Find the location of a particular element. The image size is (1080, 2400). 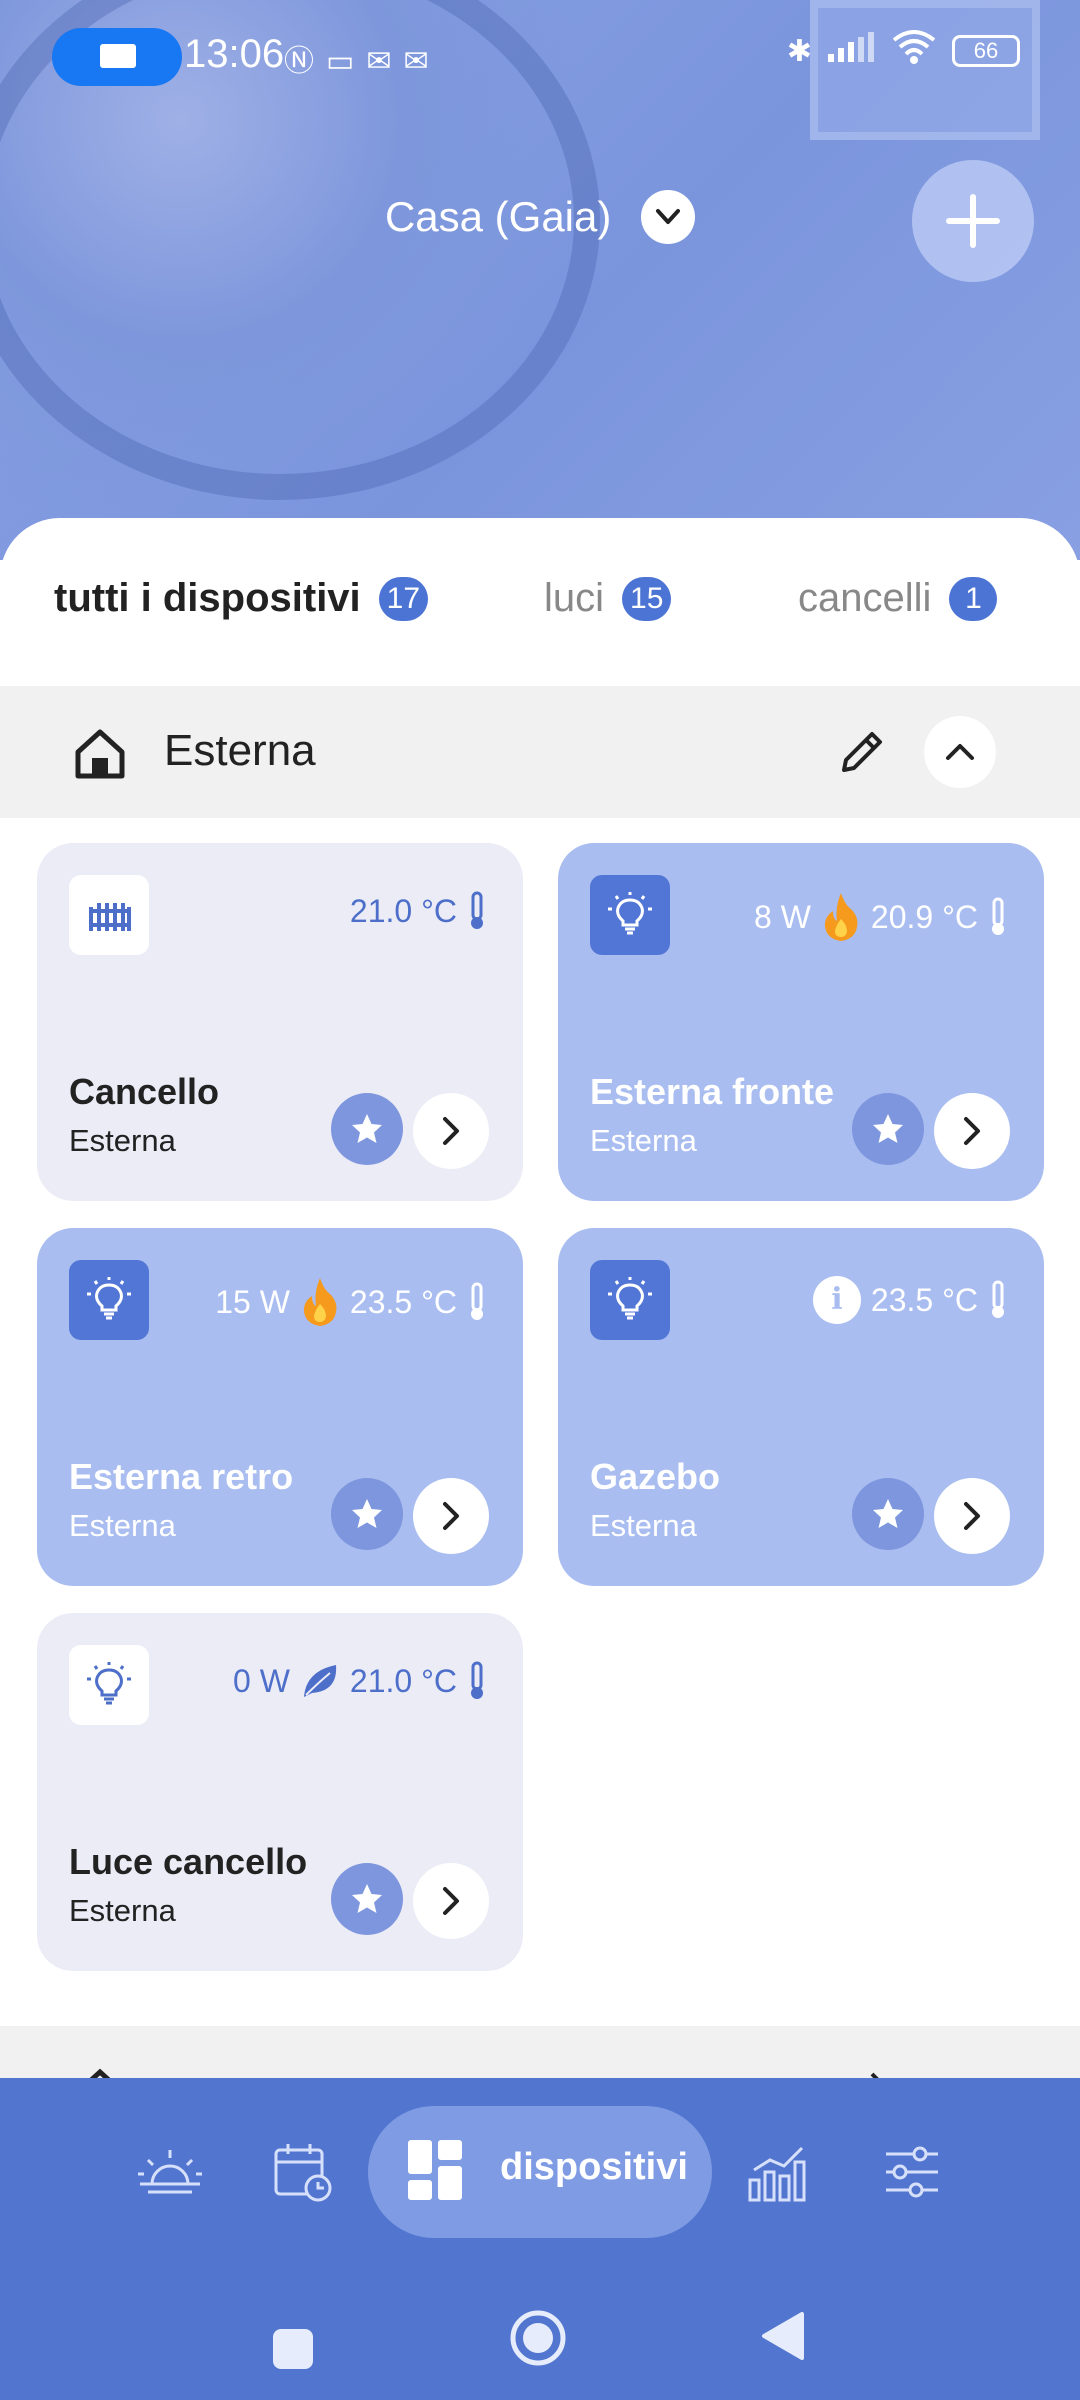

wifi-icon is located at coordinates (914, 51).